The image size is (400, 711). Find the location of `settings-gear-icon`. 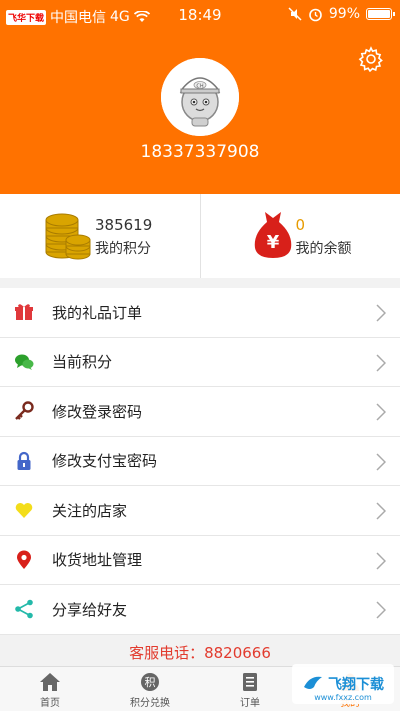

settings-gear-icon is located at coordinates (371, 59).